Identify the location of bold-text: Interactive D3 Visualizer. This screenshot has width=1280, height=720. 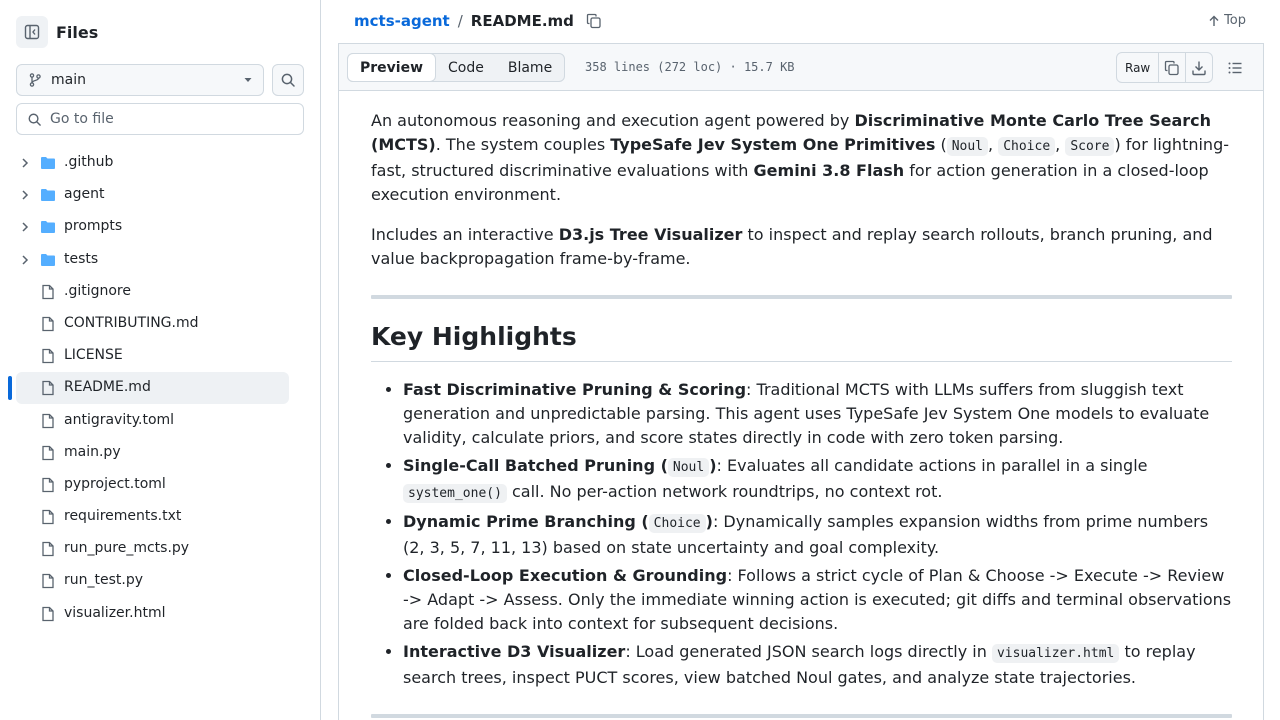
(514, 651).